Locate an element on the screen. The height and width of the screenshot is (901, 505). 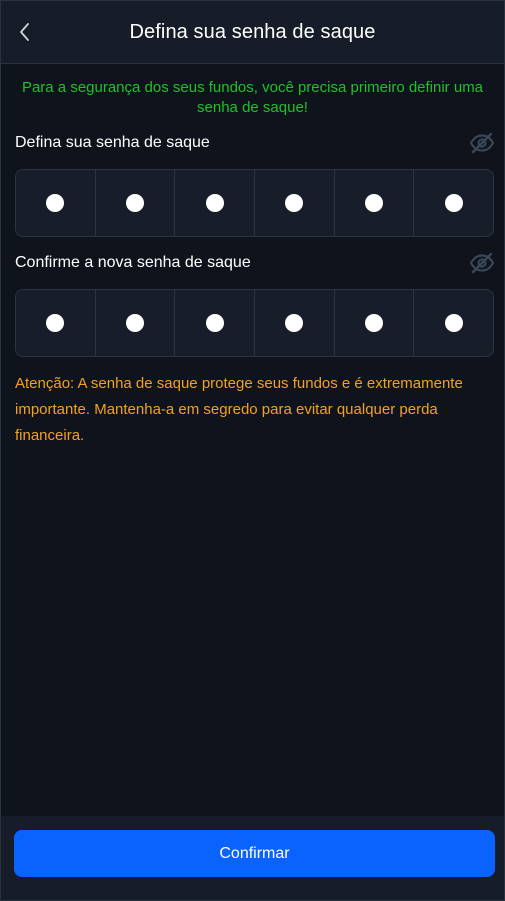
confirm-password-label-row: Confirme a nova senha de saque is located at coordinates (255, 263).